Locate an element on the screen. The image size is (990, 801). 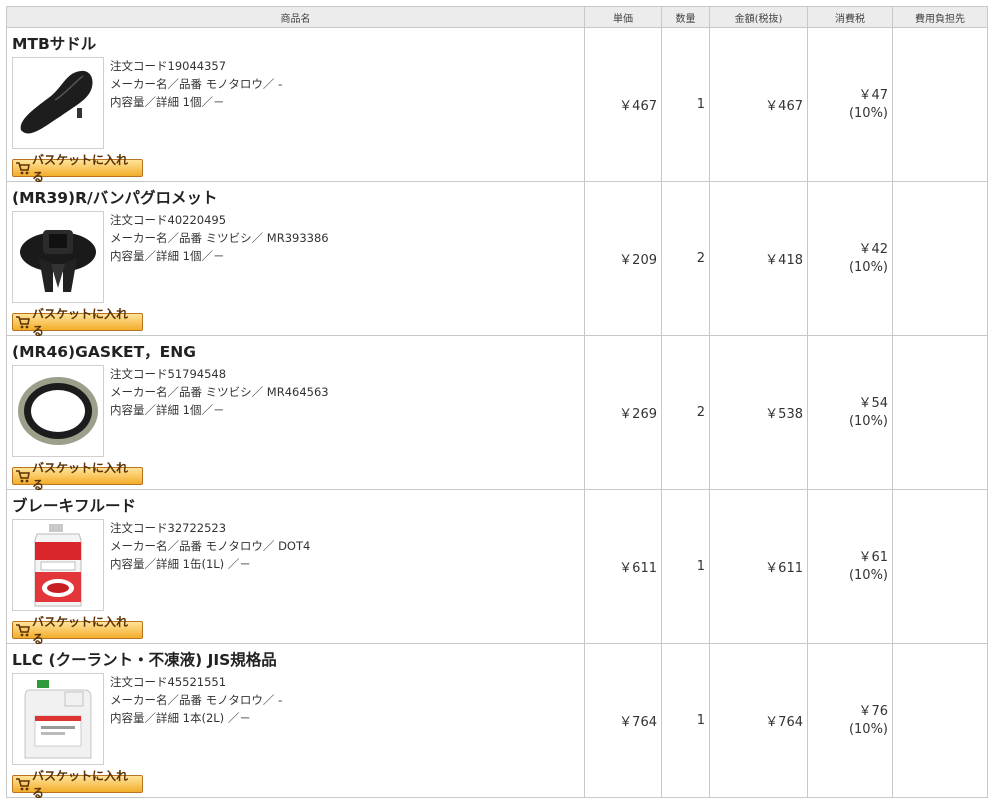
gasket-image is located at coordinates (58, 411).